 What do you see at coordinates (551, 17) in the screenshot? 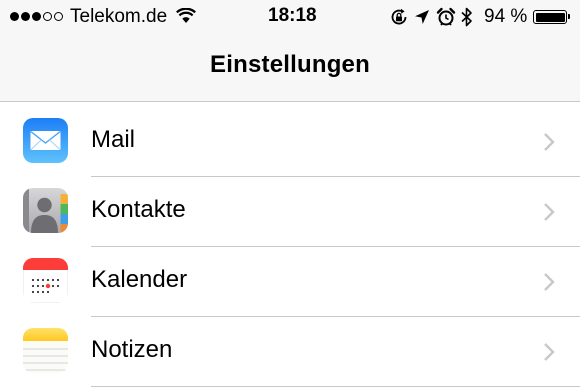
I see `battery-icon` at bounding box center [551, 17].